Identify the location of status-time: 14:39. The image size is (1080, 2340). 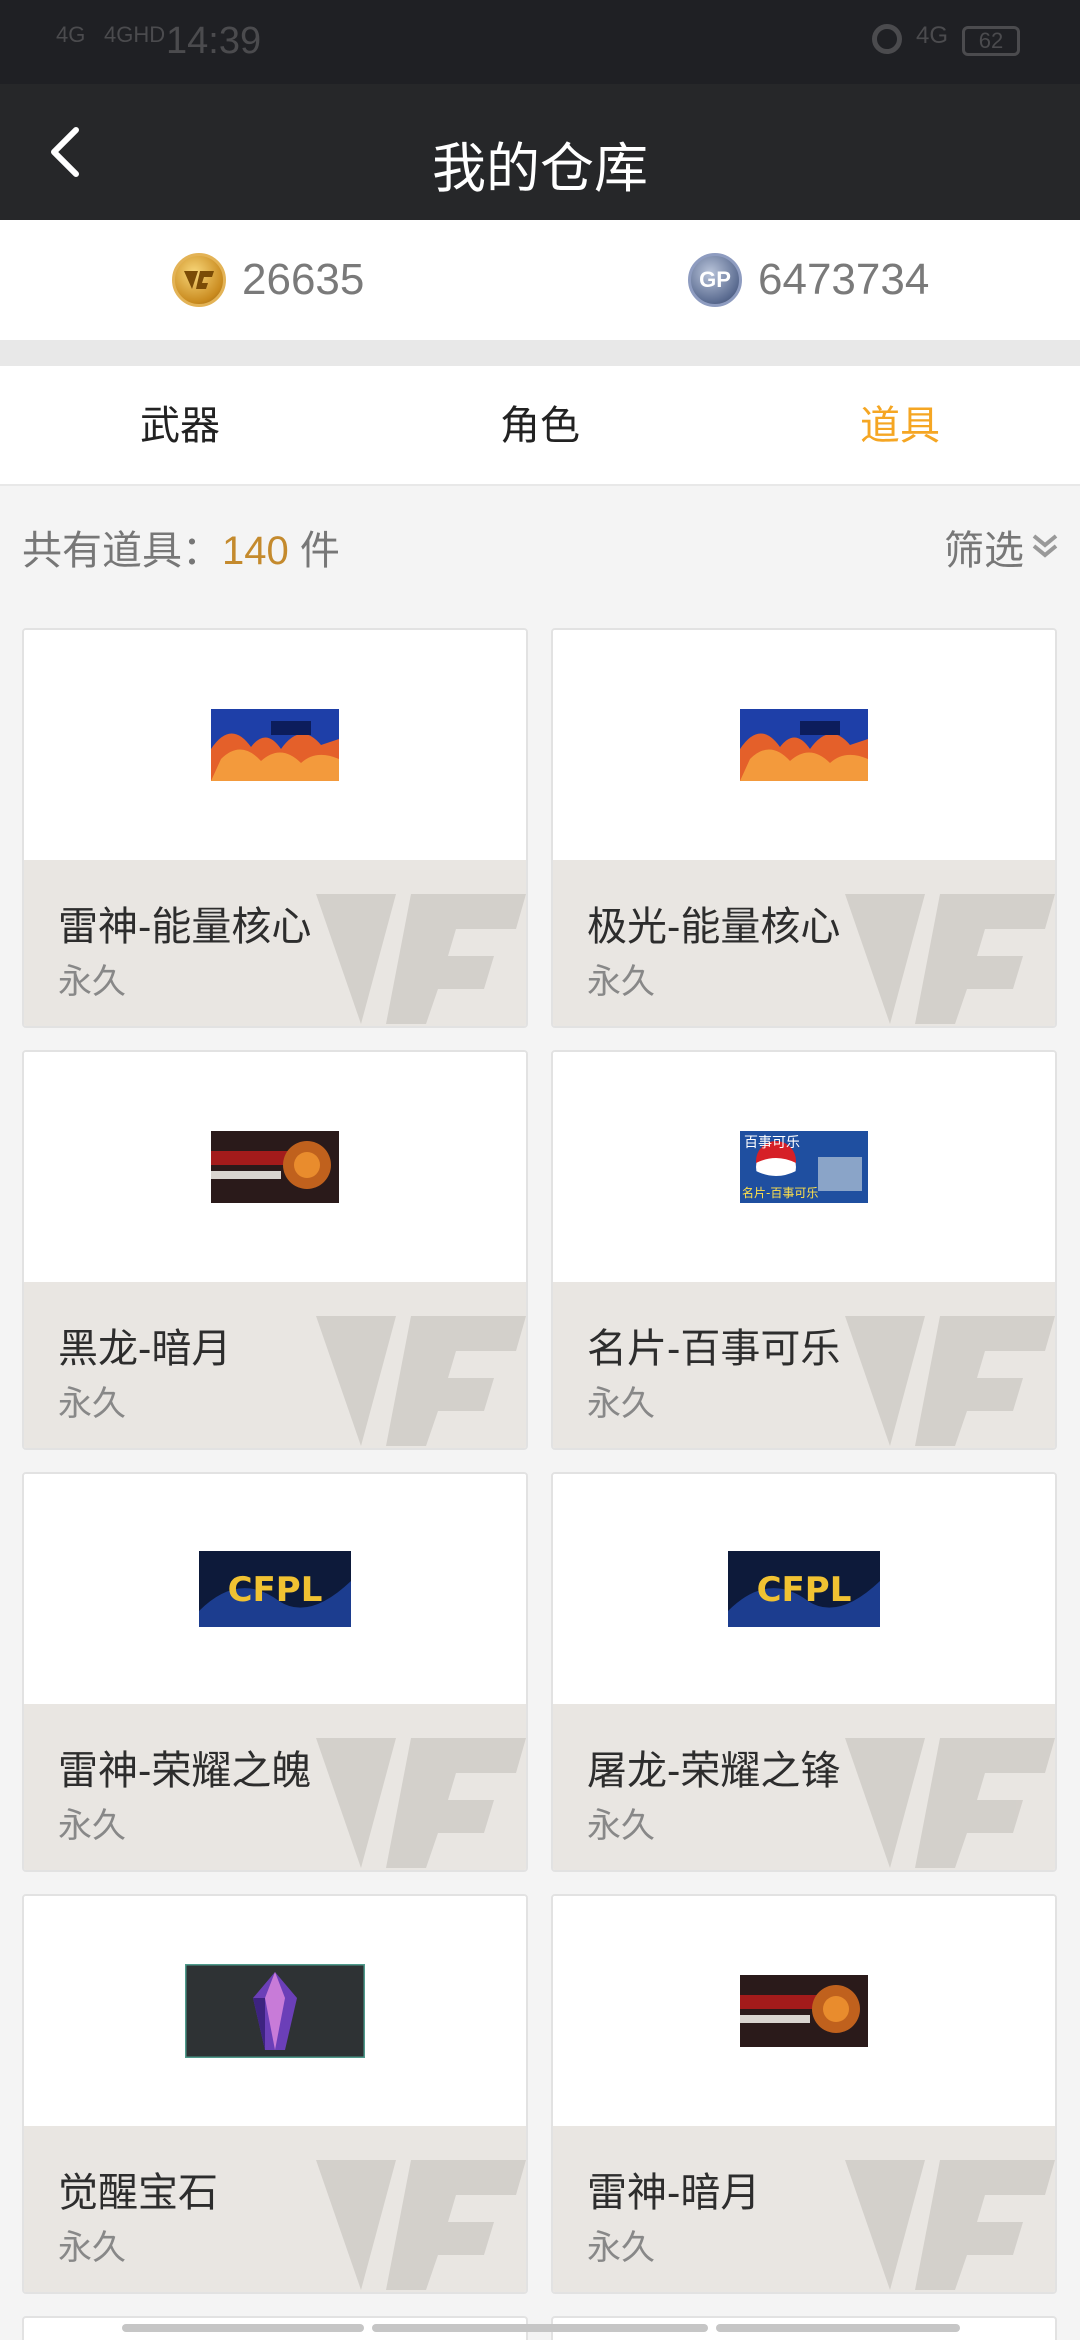
(214, 41).